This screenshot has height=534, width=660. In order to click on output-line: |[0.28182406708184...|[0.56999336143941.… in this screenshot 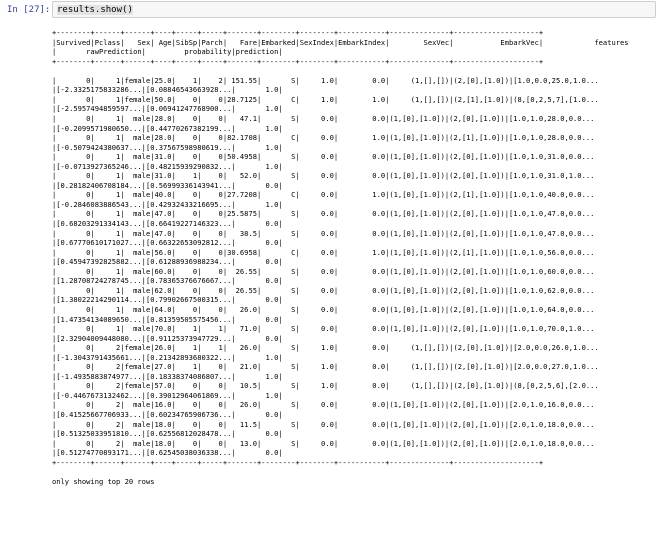, I will do `click(167, 185)`.